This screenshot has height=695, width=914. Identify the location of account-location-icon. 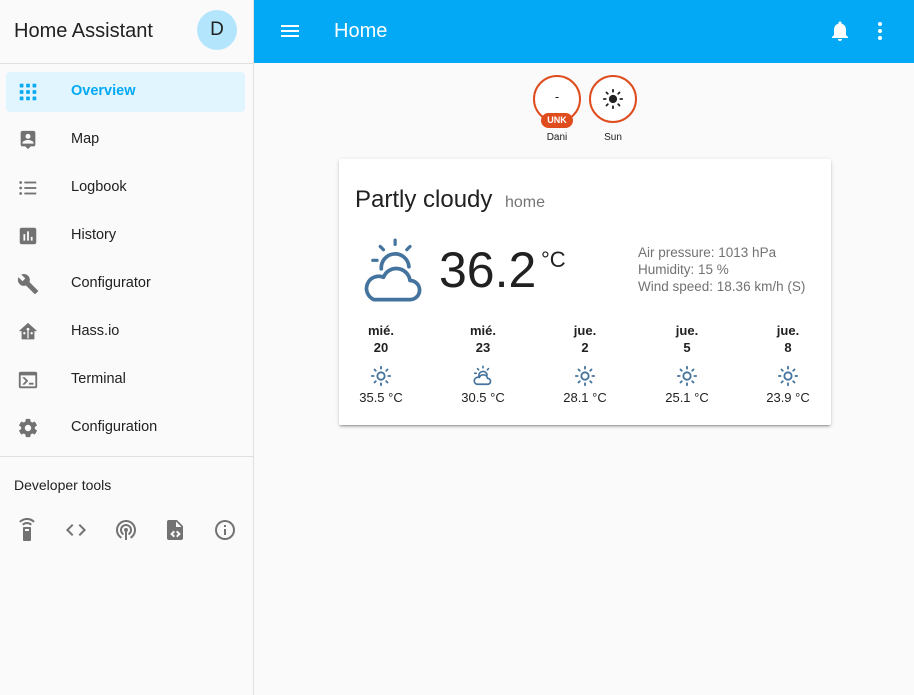
(28, 140).